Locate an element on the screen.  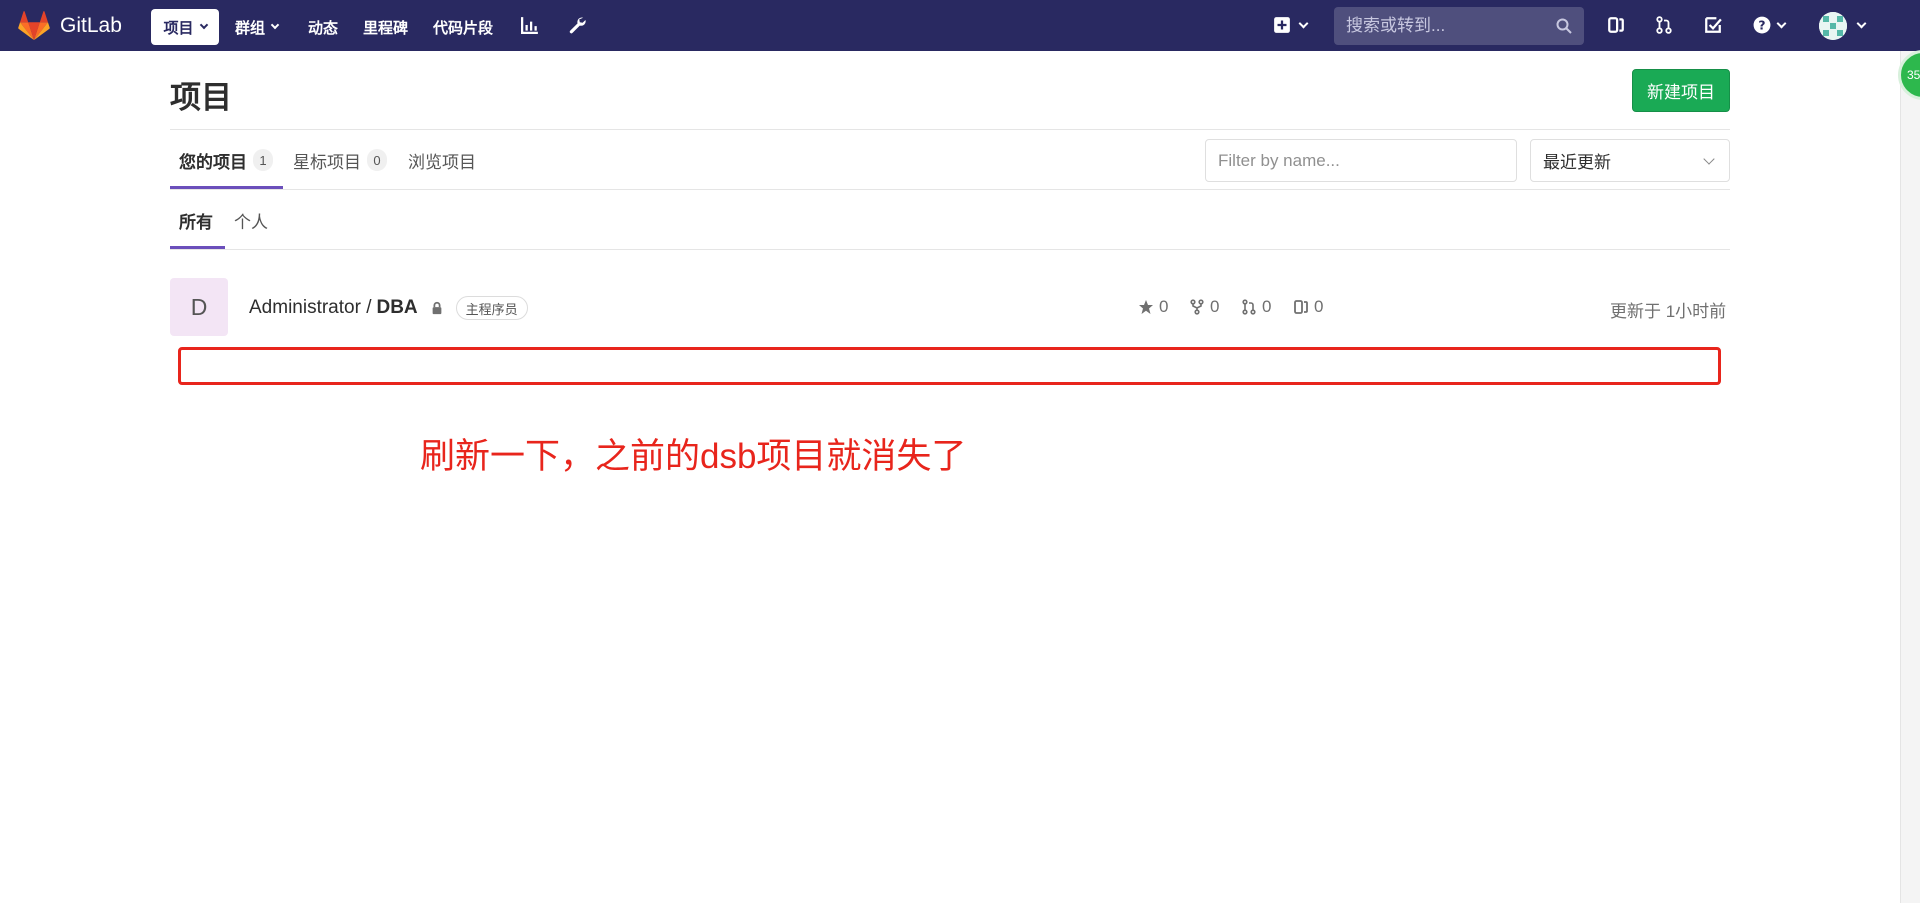
gitlab-logo: GitLab is located at coordinates (70, 26).